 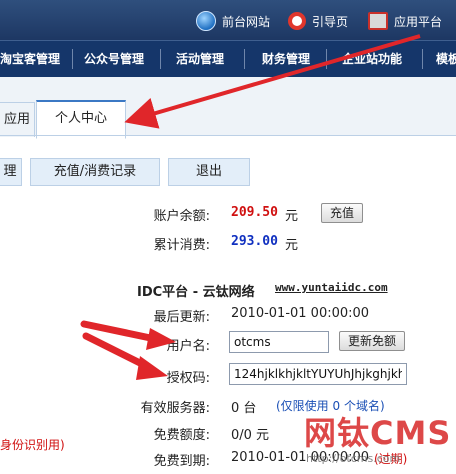 I want to click on identity-note: 身份识别用), so click(x=32, y=445).